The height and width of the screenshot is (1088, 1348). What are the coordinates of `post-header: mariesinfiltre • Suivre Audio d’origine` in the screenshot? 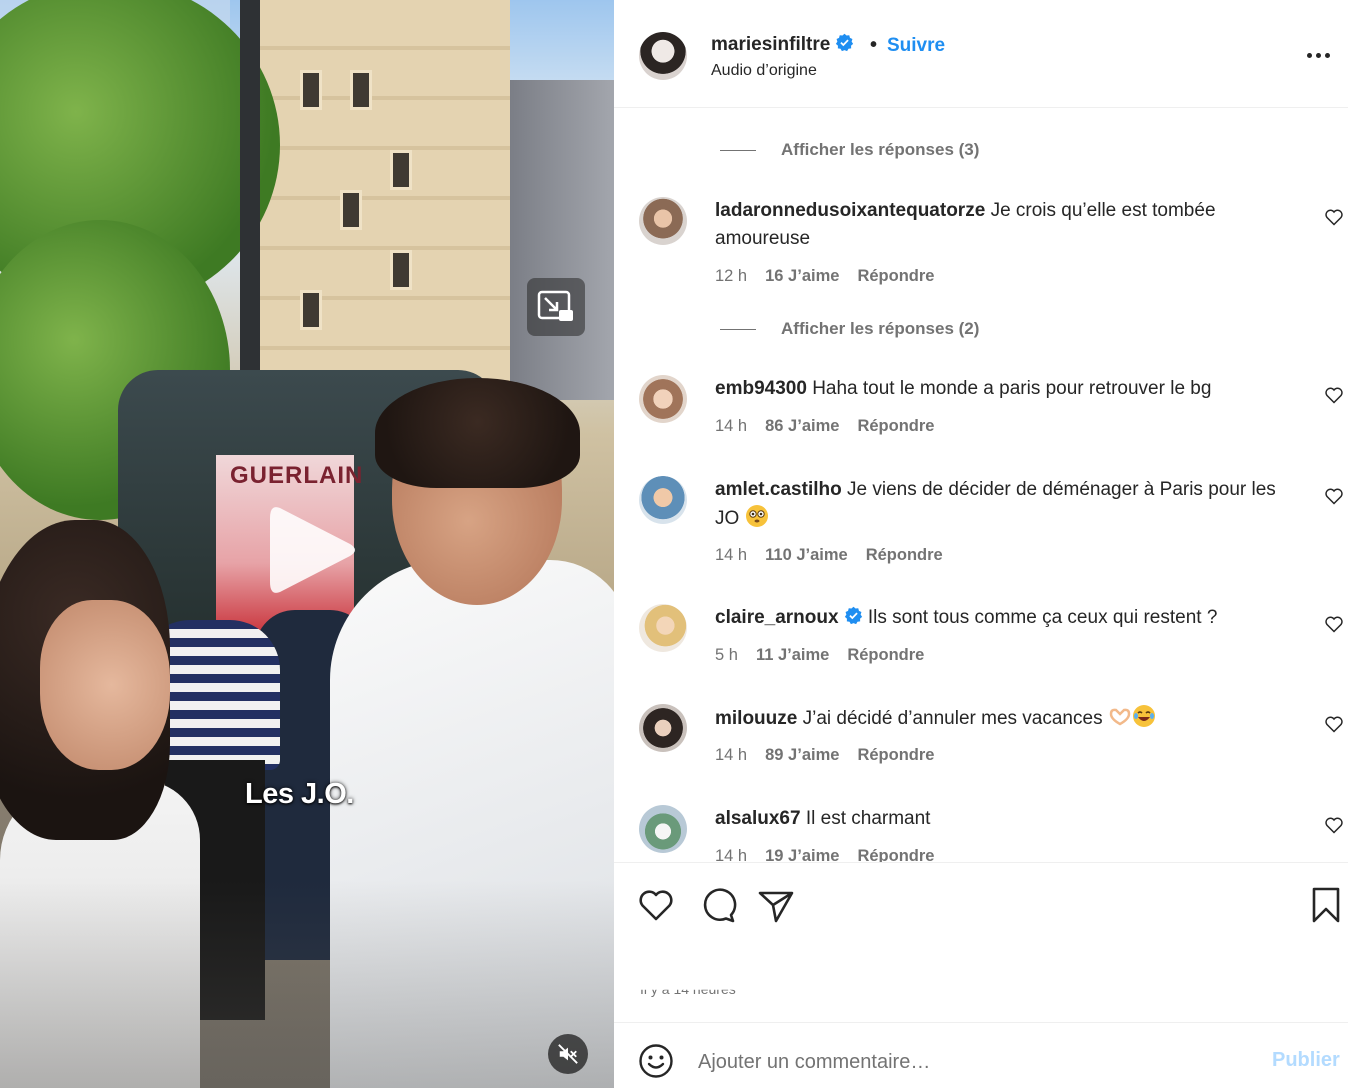 It's located at (981, 54).